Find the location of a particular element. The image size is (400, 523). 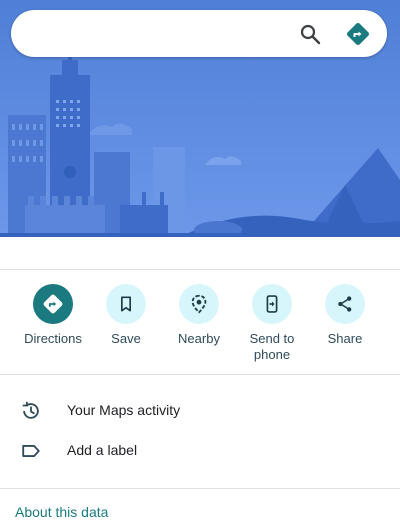

directions-button: Directions is located at coordinates (53, 315).